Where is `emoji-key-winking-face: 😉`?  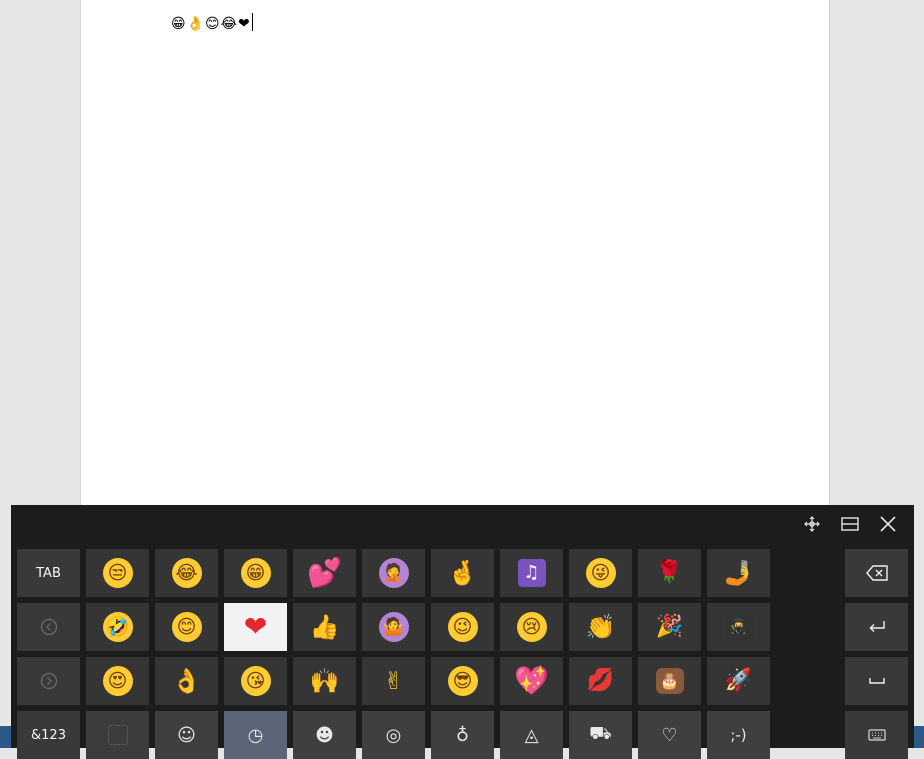
emoji-key-winking-face: 😉 is located at coordinates (462, 627).